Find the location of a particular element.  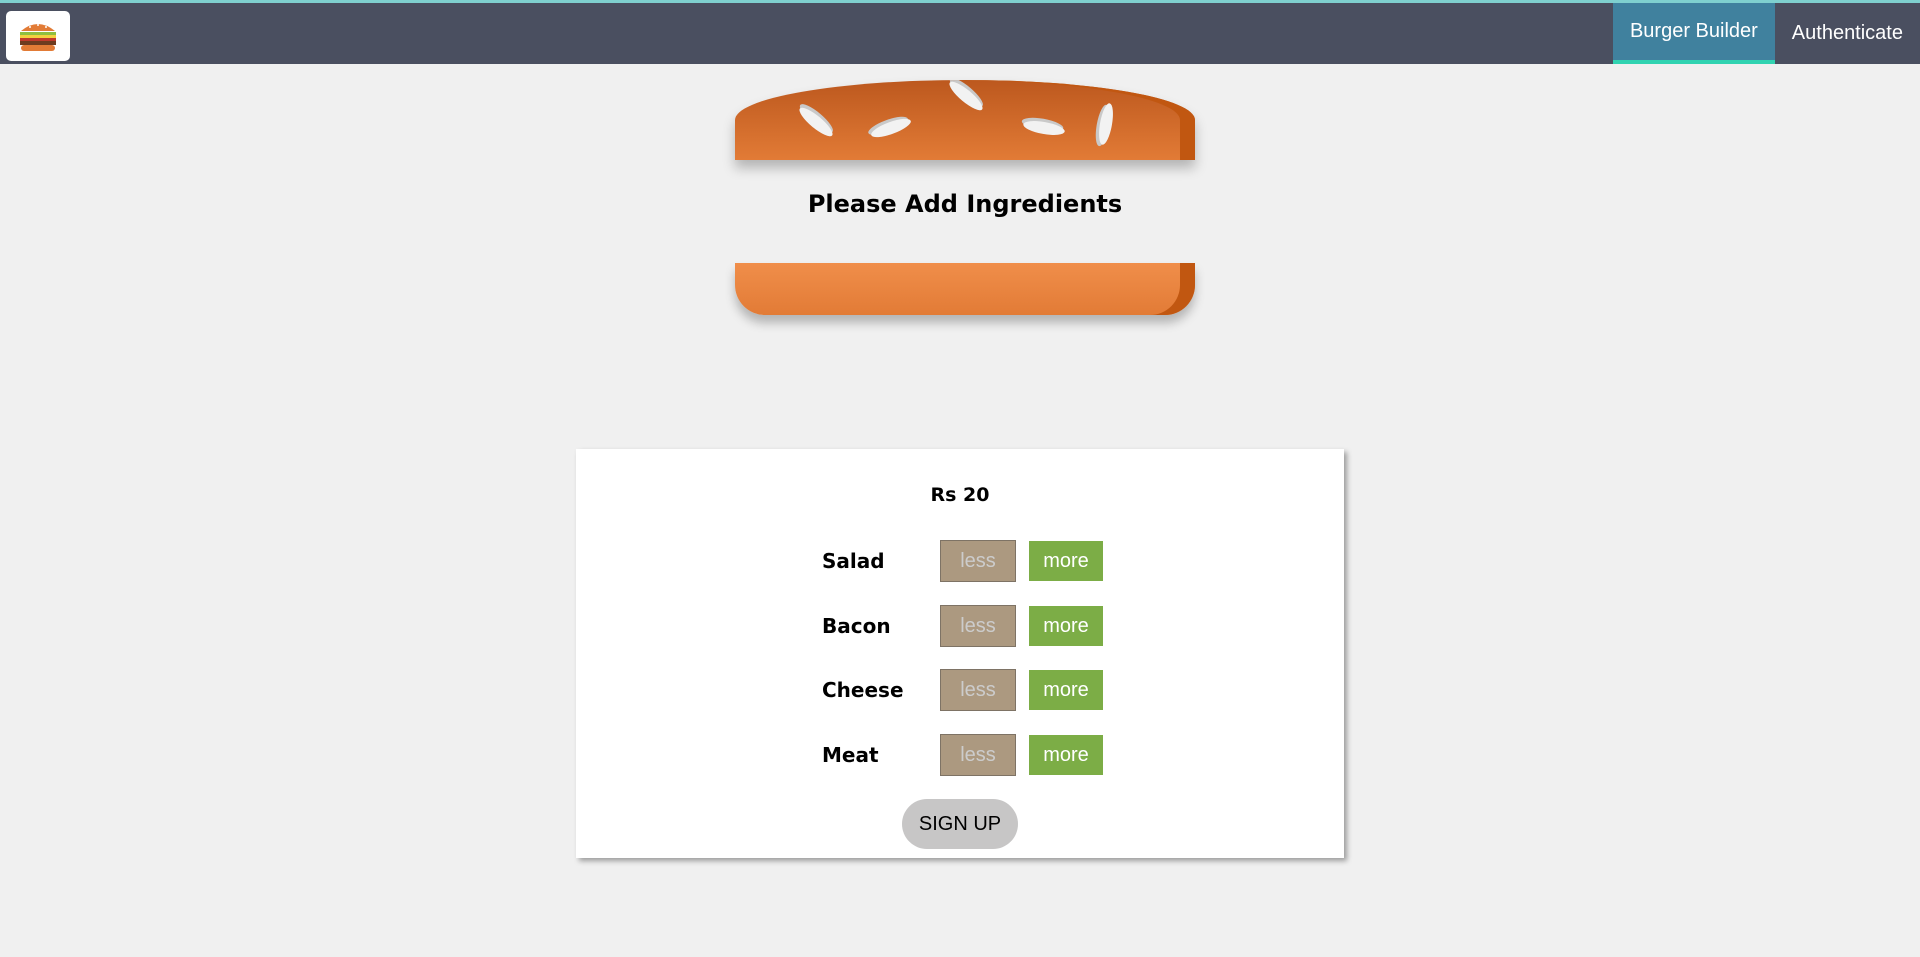

toolbar: Burger Builder Authenticate is located at coordinates (960, 32).